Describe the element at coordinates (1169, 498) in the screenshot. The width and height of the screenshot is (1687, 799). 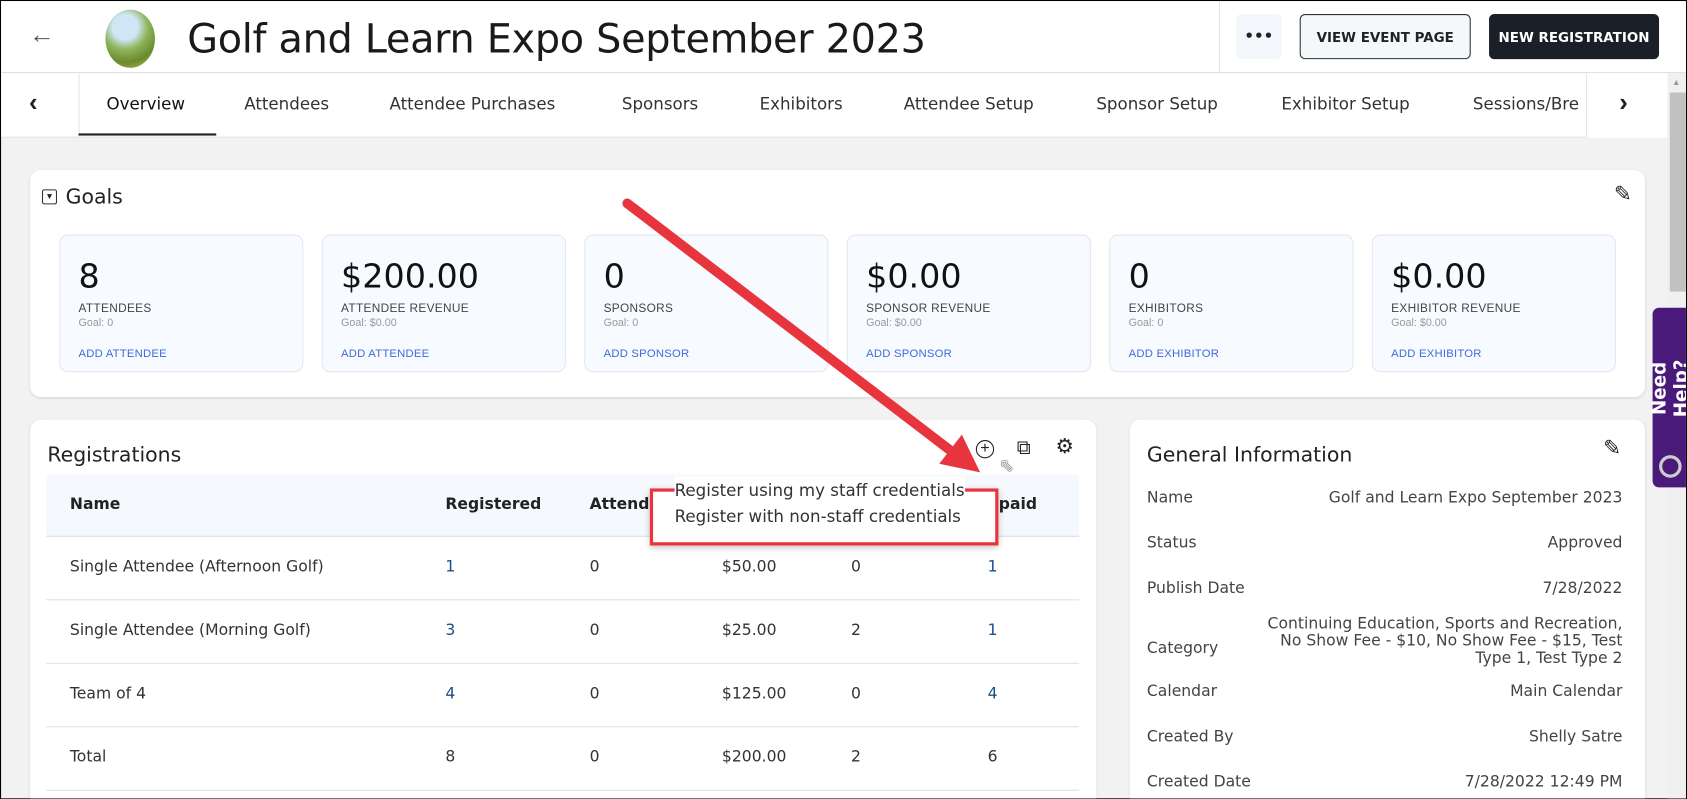
I see `info-label: Name` at that location.